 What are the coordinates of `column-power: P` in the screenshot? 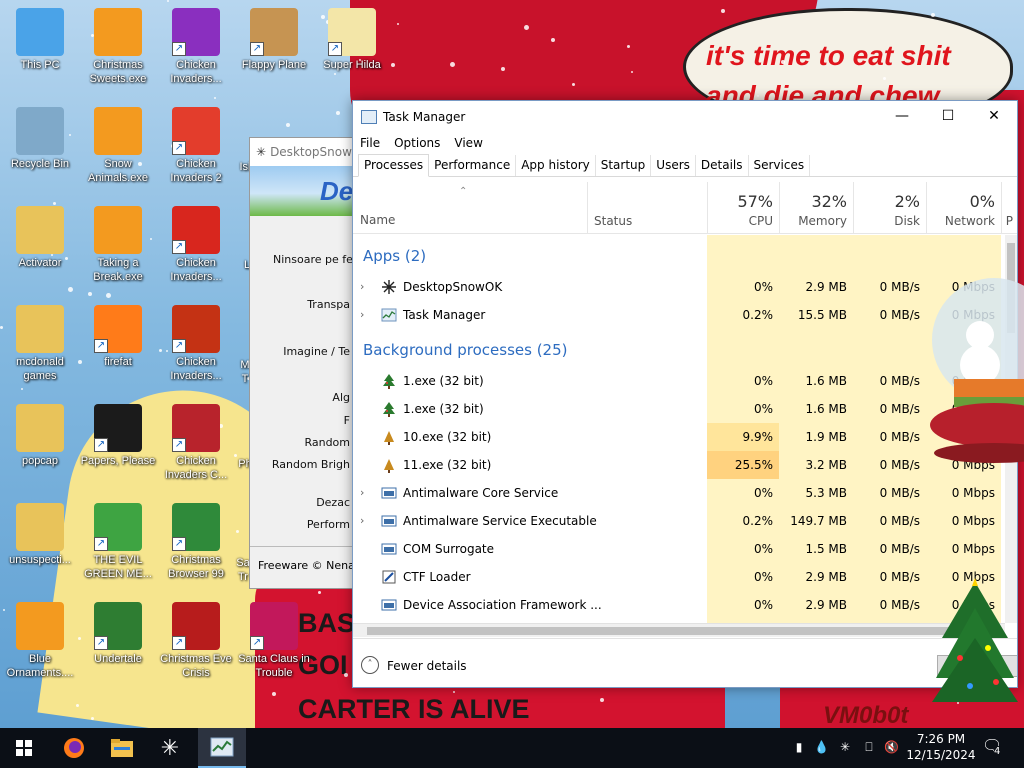 It's located at (1009, 208).